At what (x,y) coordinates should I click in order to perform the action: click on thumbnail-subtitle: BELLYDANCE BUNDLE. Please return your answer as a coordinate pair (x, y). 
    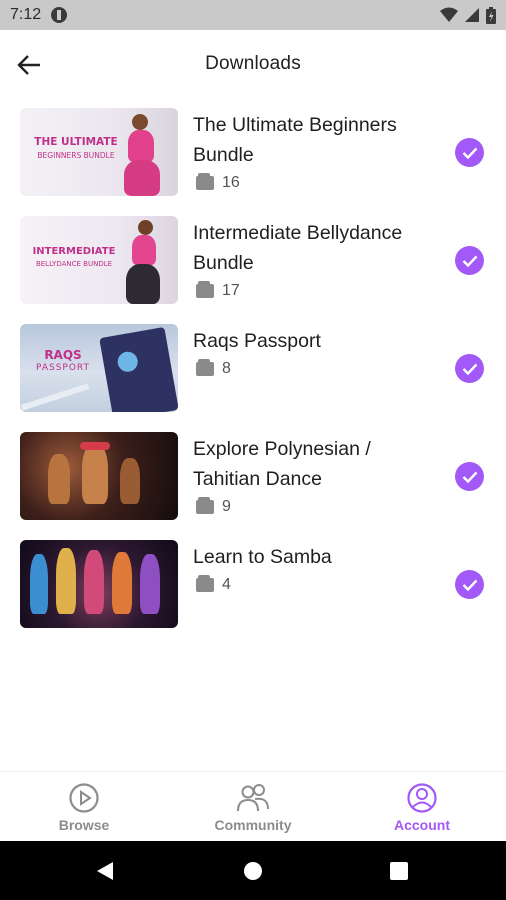
    Looking at the image, I should click on (74, 264).